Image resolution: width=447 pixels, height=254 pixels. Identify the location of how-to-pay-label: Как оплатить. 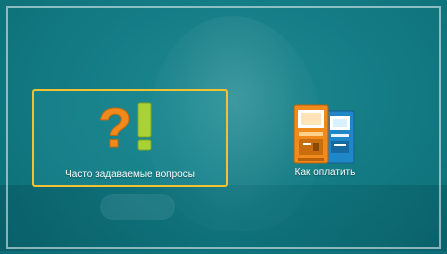
(325, 172).